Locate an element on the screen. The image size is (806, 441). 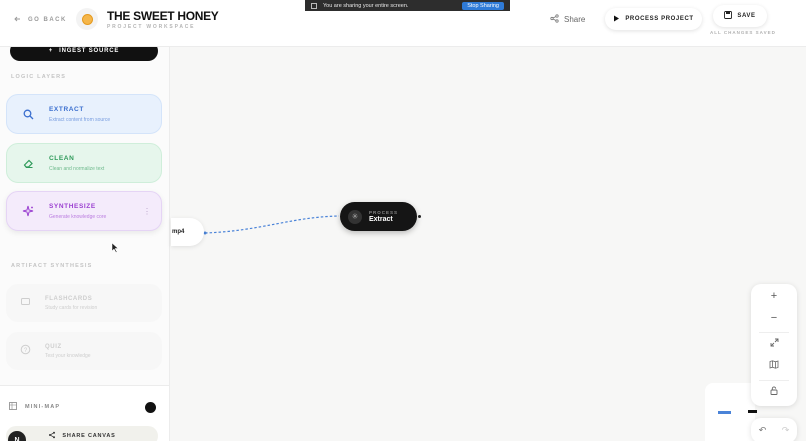
save-button: SAVE is located at coordinates (740, 16).